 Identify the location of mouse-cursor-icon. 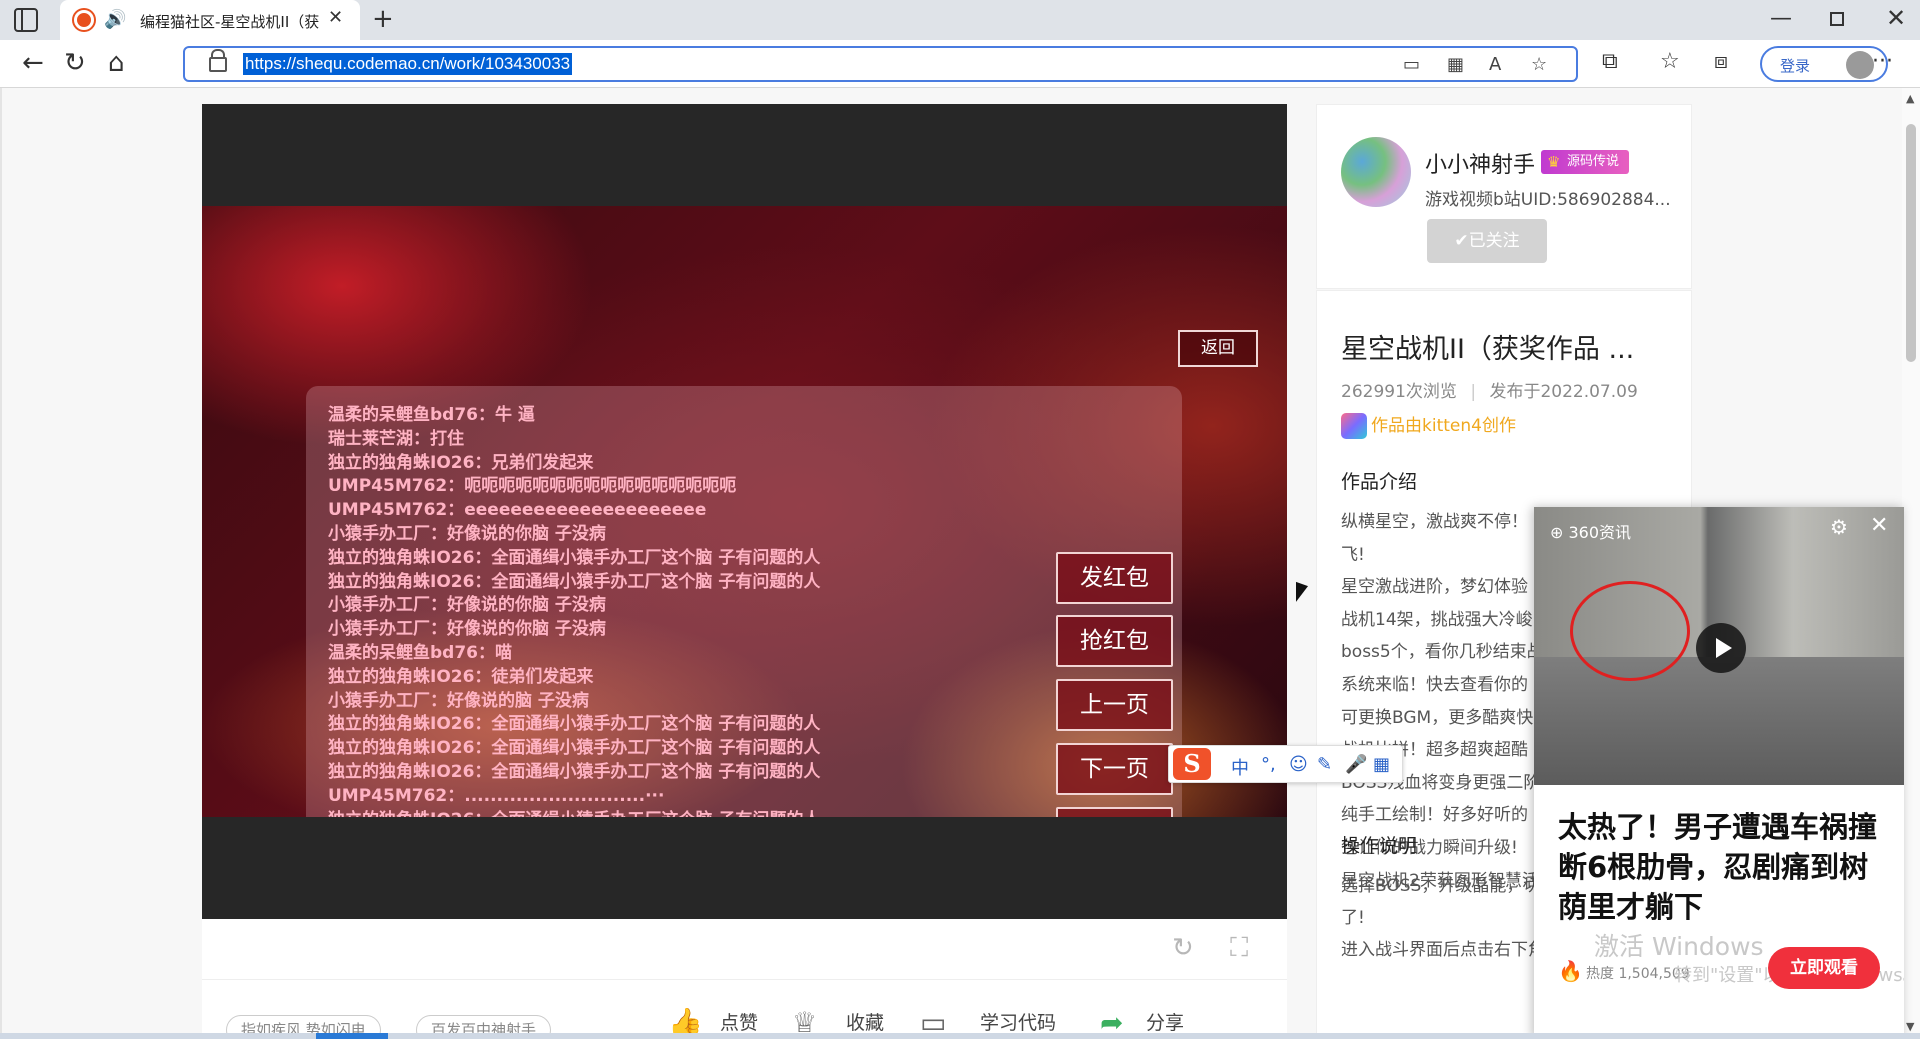
(1302, 594).